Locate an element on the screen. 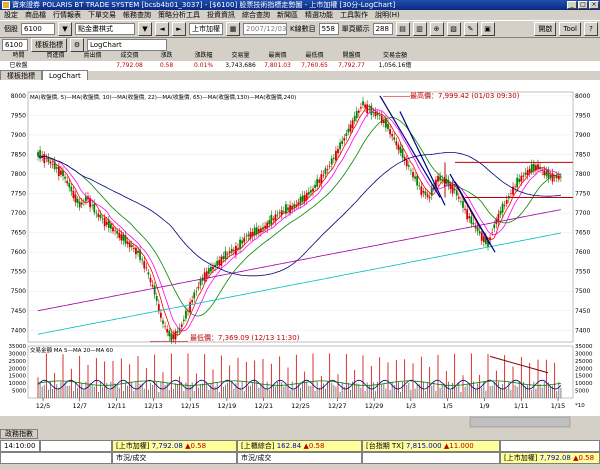  calendar-icon: ▦ is located at coordinates (233, 29).